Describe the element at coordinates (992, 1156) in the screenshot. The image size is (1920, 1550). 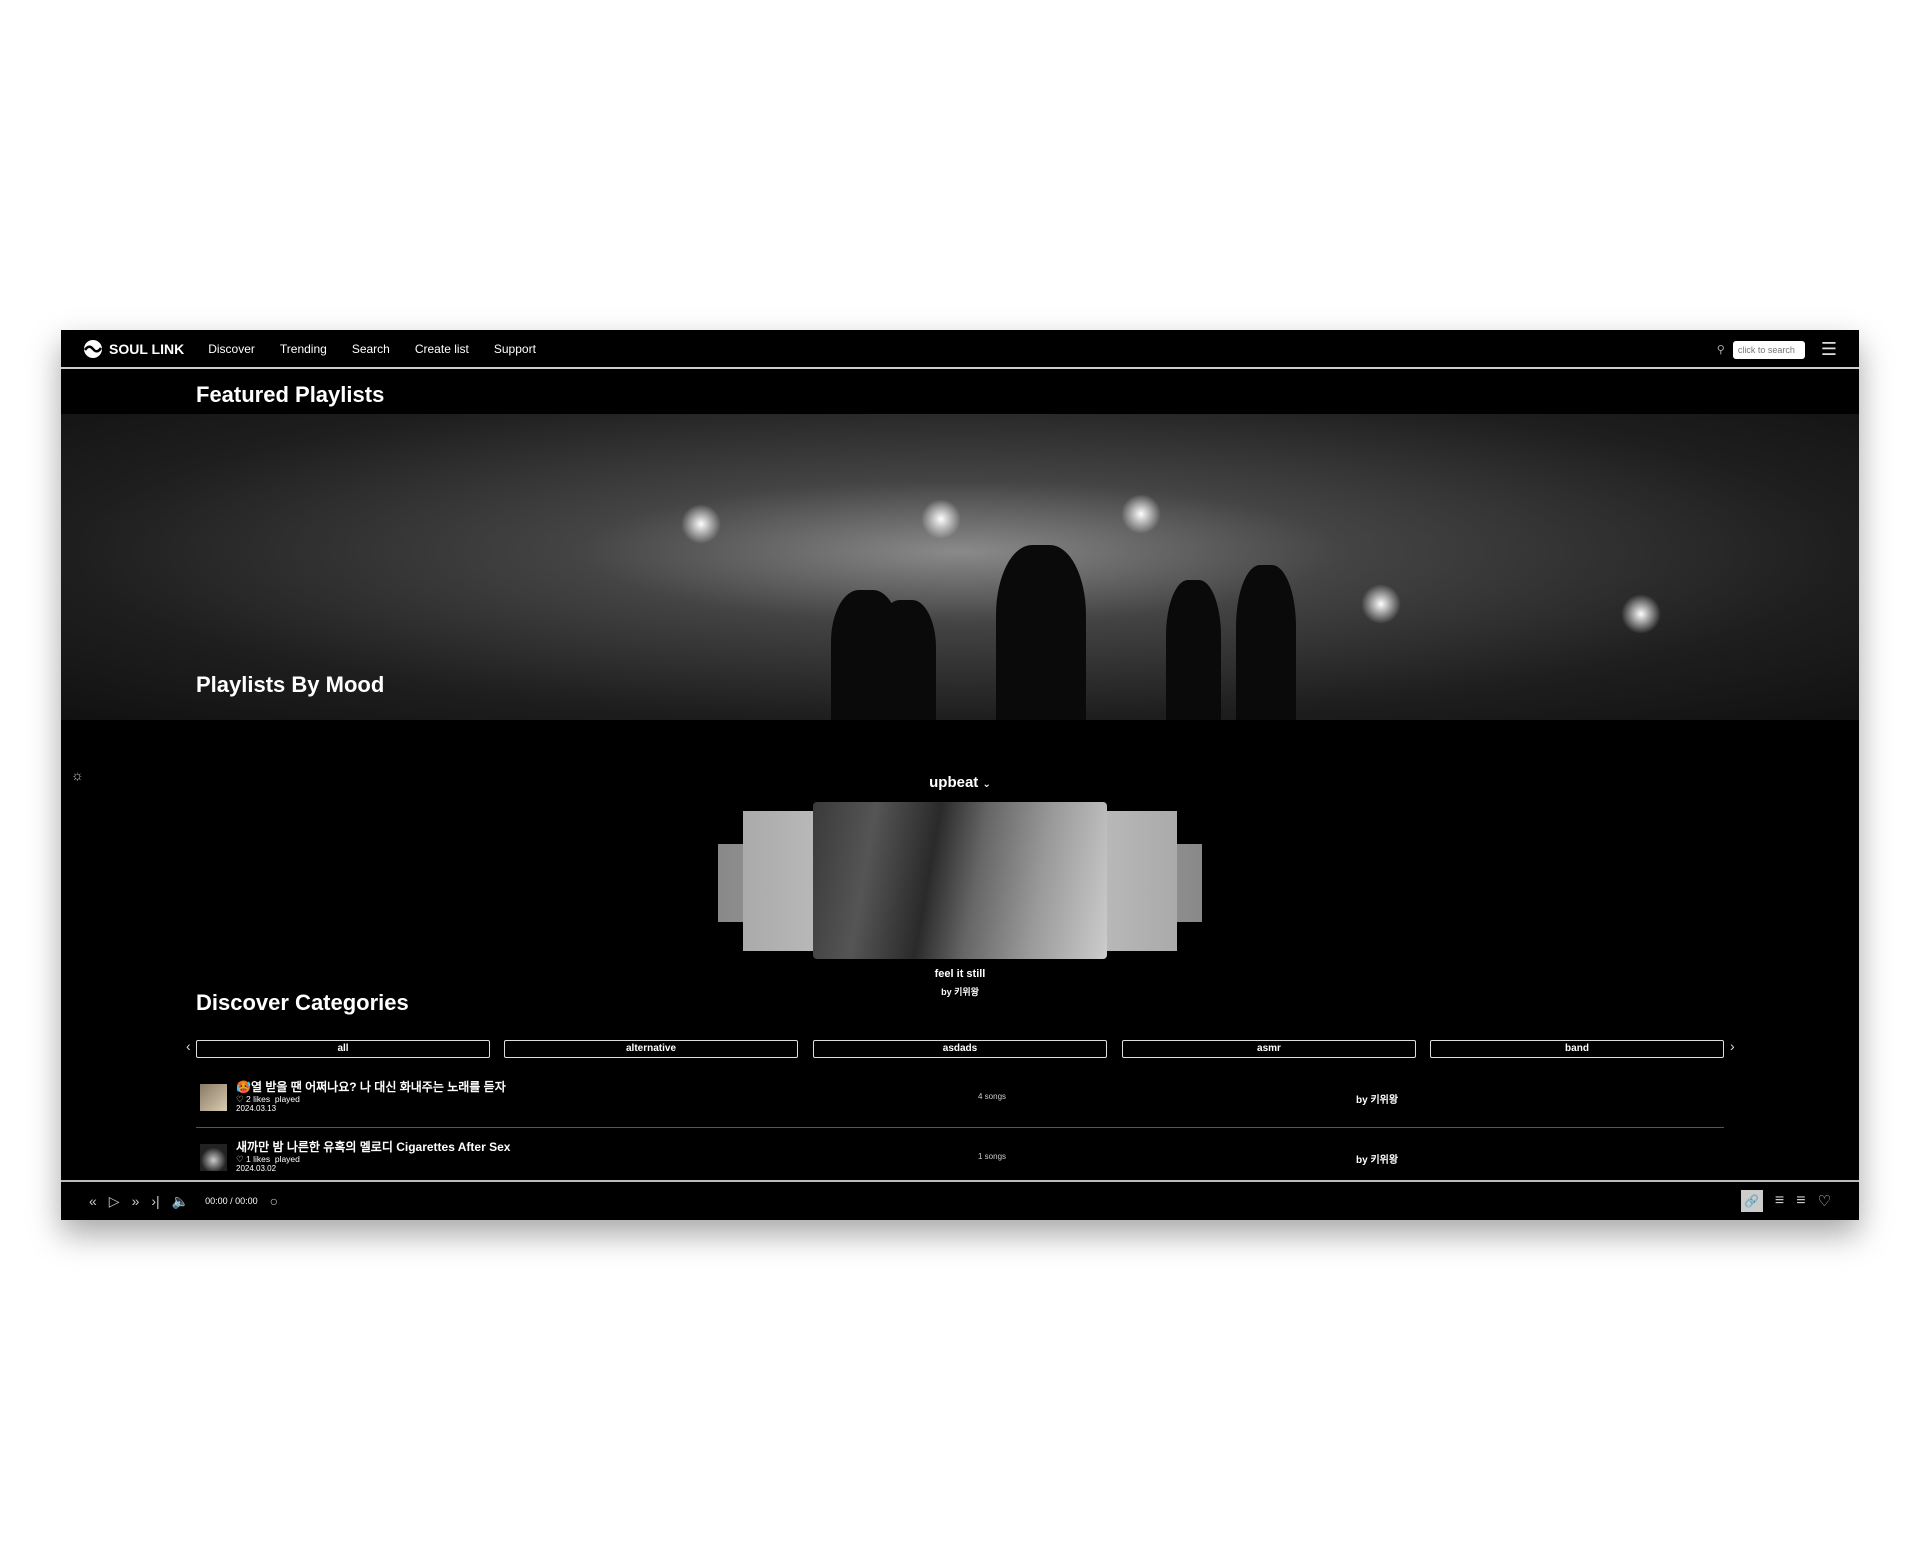
I see `song-count: 1 songs` at that location.